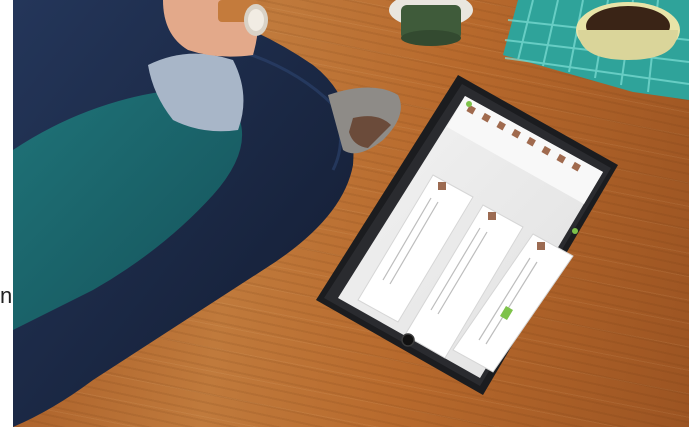 The width and height of the screenshot is (689, 427). What do you see at coordinates (628, 31) in the screenshot?
I see `mug` at bounding box center [628, 31].